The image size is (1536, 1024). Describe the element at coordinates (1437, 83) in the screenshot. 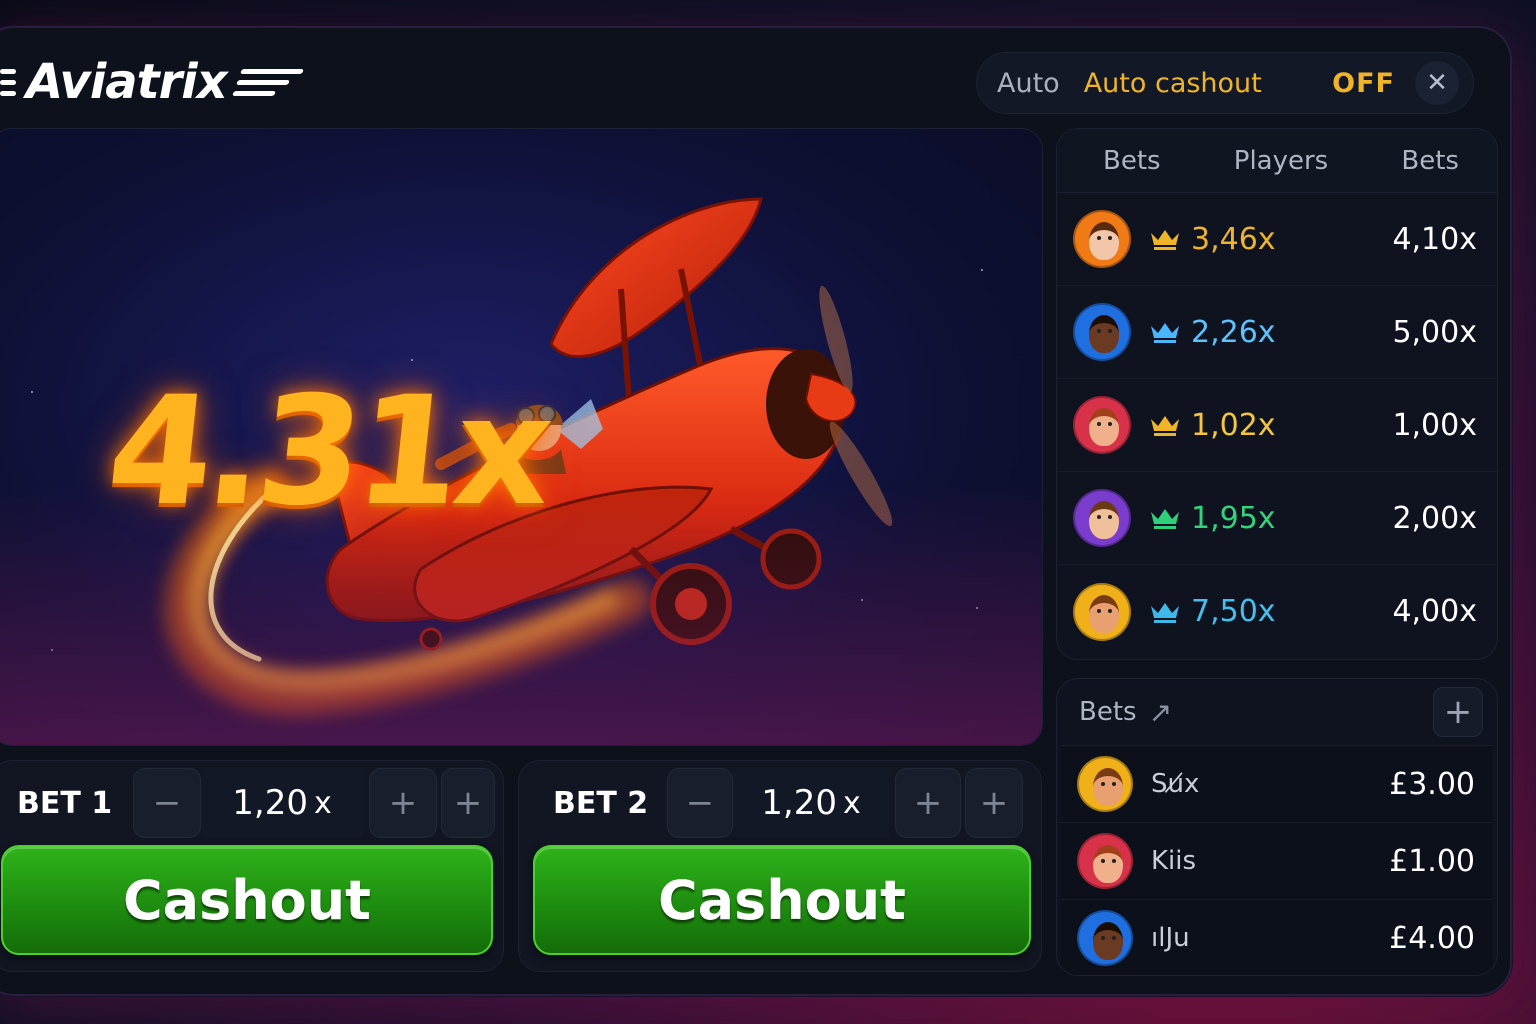

I see `close-icon: ✕` at that location.